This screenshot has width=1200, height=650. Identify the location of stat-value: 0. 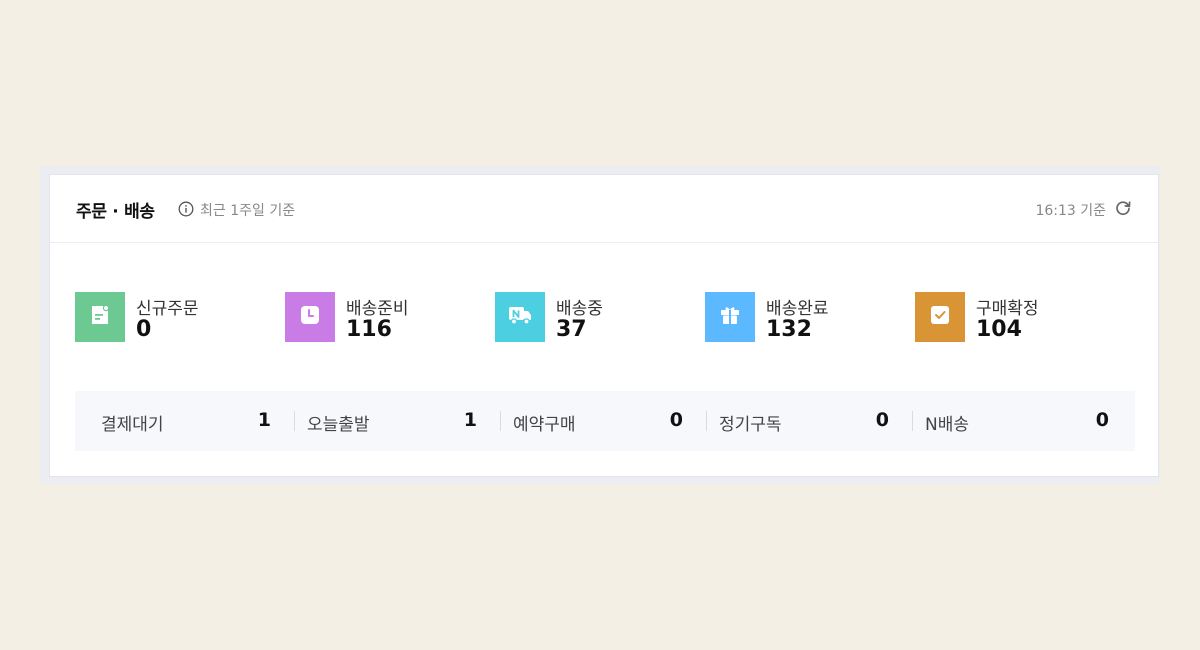
(144, 329).